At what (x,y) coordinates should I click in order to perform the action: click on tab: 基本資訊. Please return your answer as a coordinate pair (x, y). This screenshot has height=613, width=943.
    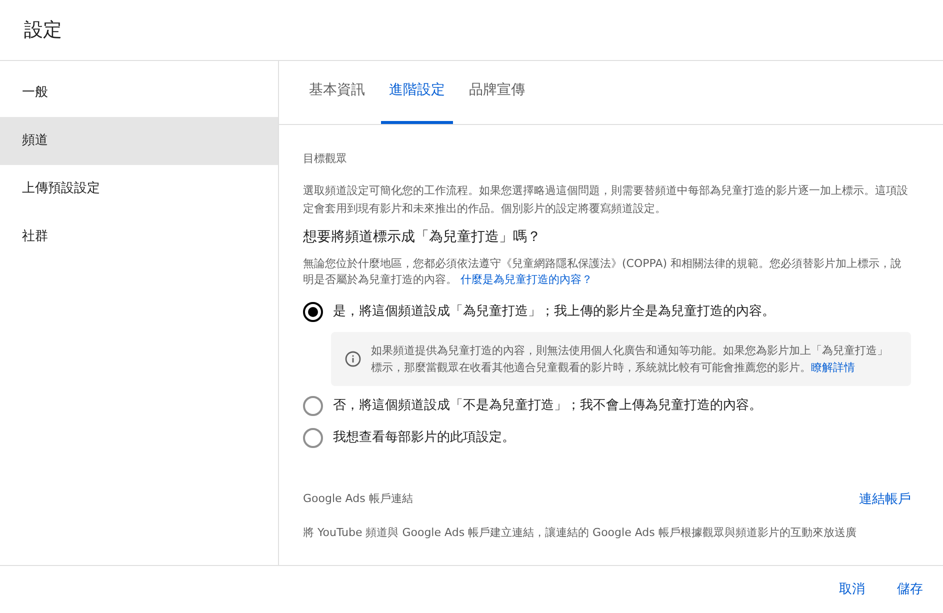
    Looking at the image, I should click on (337, 92).